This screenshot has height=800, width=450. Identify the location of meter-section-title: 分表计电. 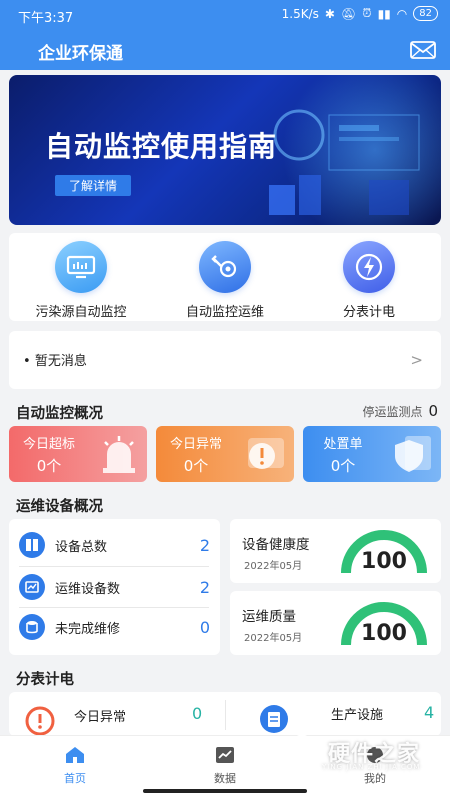
(45, 680).